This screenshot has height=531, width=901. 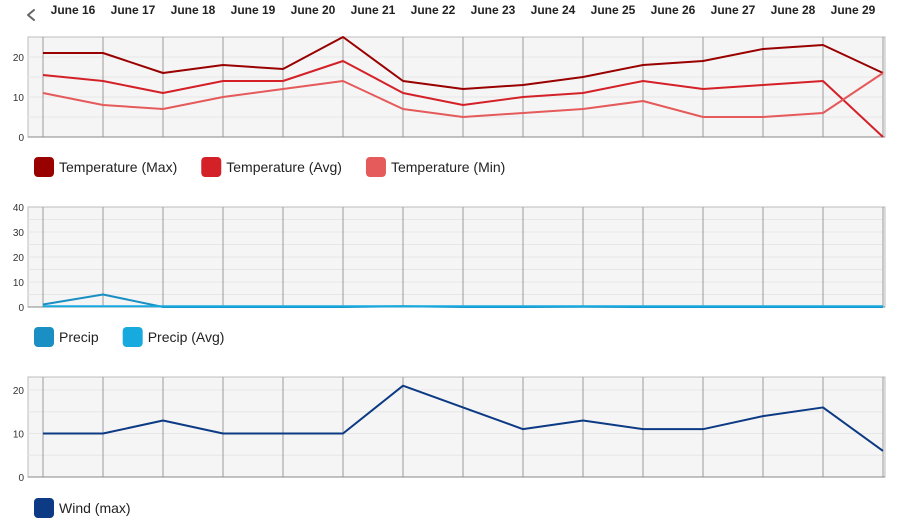 What do you see at coordinates (613, 10) in the screenshot?
I see `date-label: June 25` at bounding box center [613, 10].